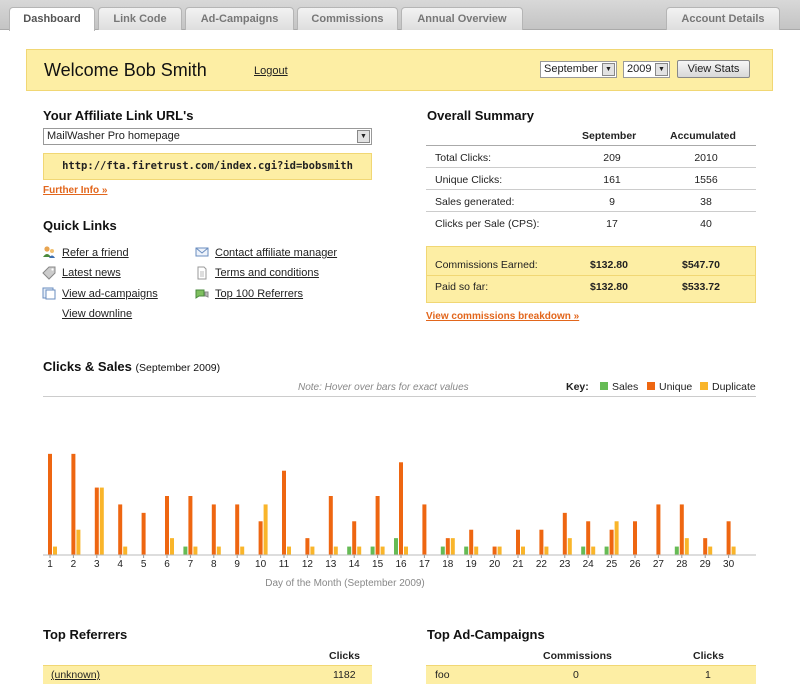 Image resolution: width=800 pixels, height=687 pixels. Describe the element at coordinates (723, 18) in the screenshot. I see `tab-account-details: Account Details` at that location.